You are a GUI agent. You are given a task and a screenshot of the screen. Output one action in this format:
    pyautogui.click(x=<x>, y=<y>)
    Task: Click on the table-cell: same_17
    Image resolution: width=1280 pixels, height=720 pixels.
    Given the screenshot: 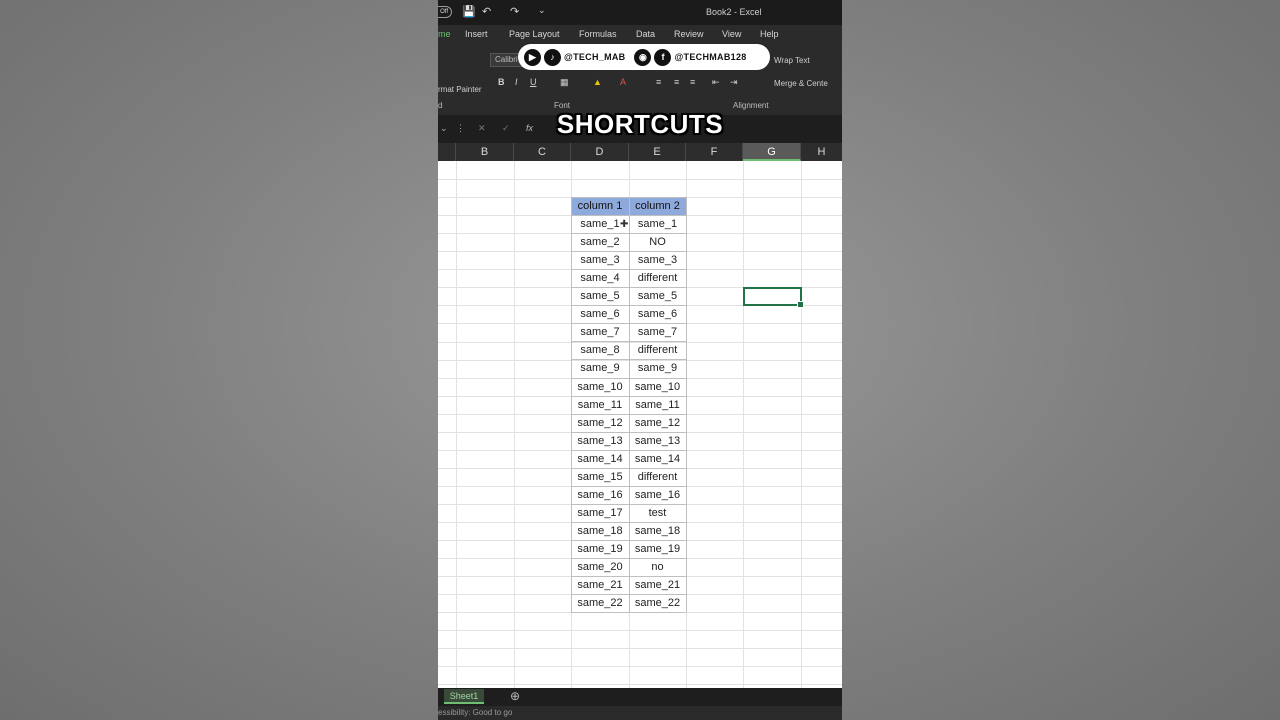 What is the action you would take?
    pyautogui.click(x=600, y=513)
    